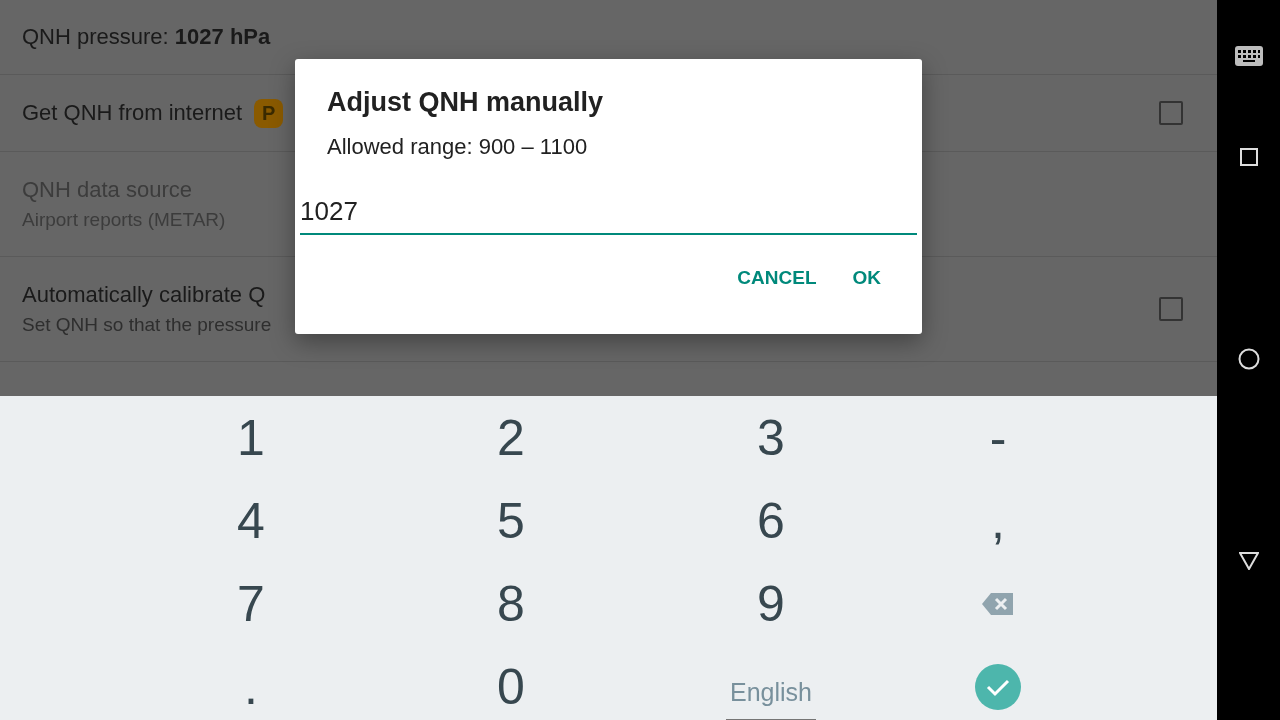  What do you see at coordinates (777, 278) in the screenshot?
I see `cancel-button: CANCEL` at bounding box center [777, 278].